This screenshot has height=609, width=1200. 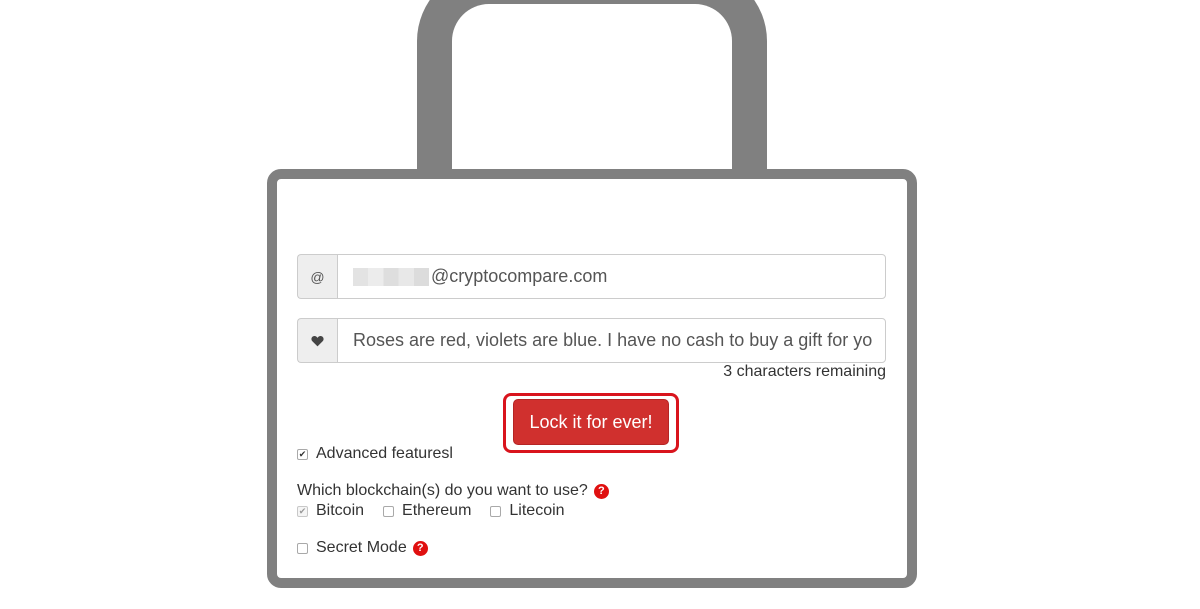 I want to click on secret-mode-checkbox, so click(x=302, y=548).